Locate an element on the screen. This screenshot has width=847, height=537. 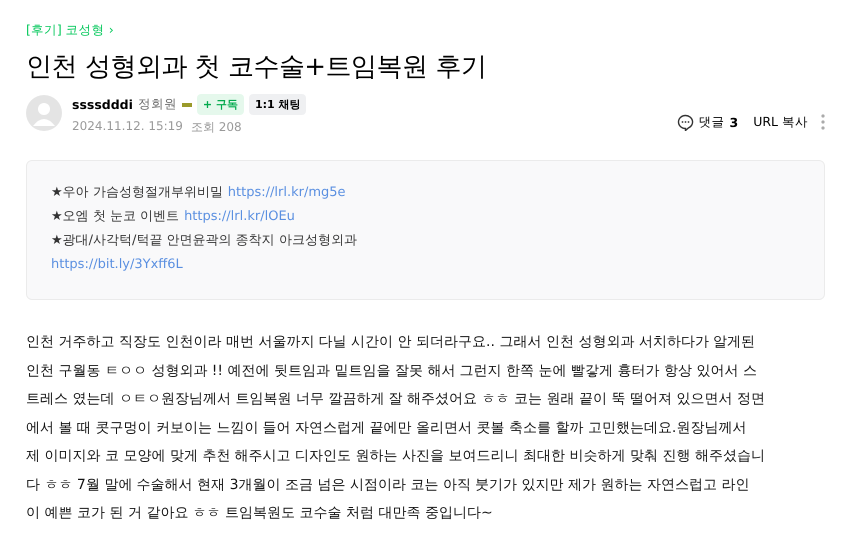
body-text-line: 에서 볼 때 콧구멍이 커보이는 느낌이 들어 자연스럽게 끝에만 올리면서 콧볼 축소를 할까 고민했는데요.원장님께서 is located at coordinates (387, 428).